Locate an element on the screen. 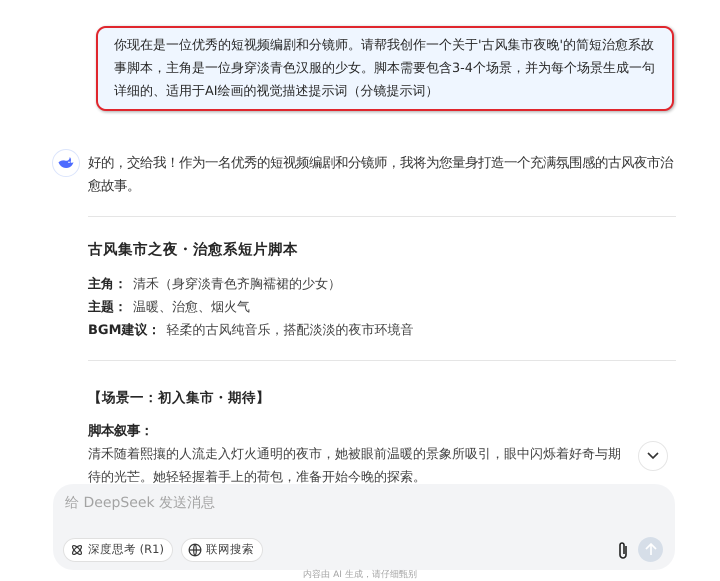 This screenshot has height=581, width=720. scroll-down-button is located at coordinates (653, 456).